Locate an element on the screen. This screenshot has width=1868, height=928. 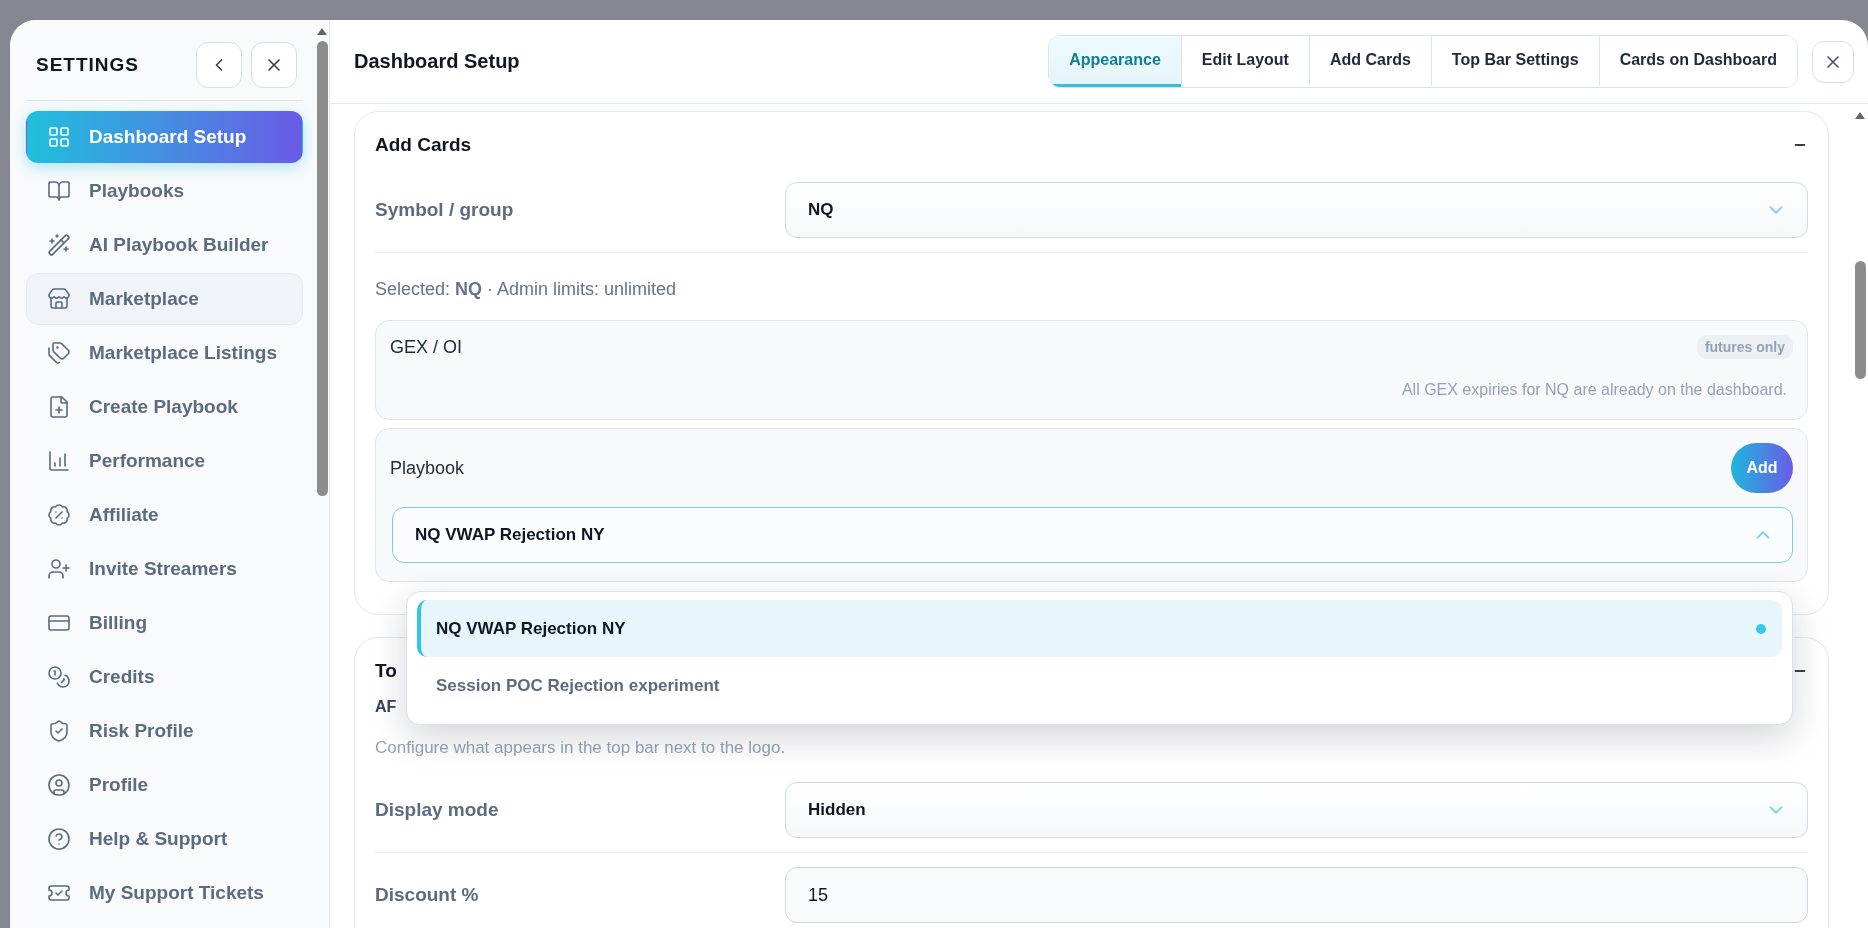
sidebar-item-label: Invite Streamers is located at coordinates (163, 569).